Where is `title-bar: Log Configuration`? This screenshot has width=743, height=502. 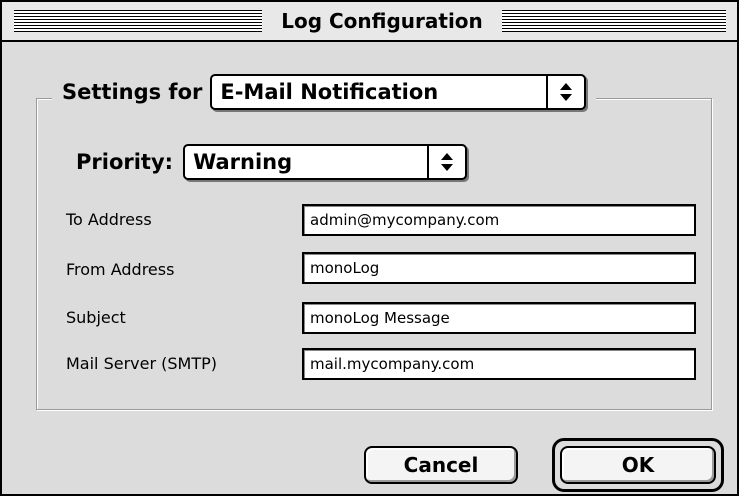
title-bar: Log Configuration is located at coordinates (369, 22).